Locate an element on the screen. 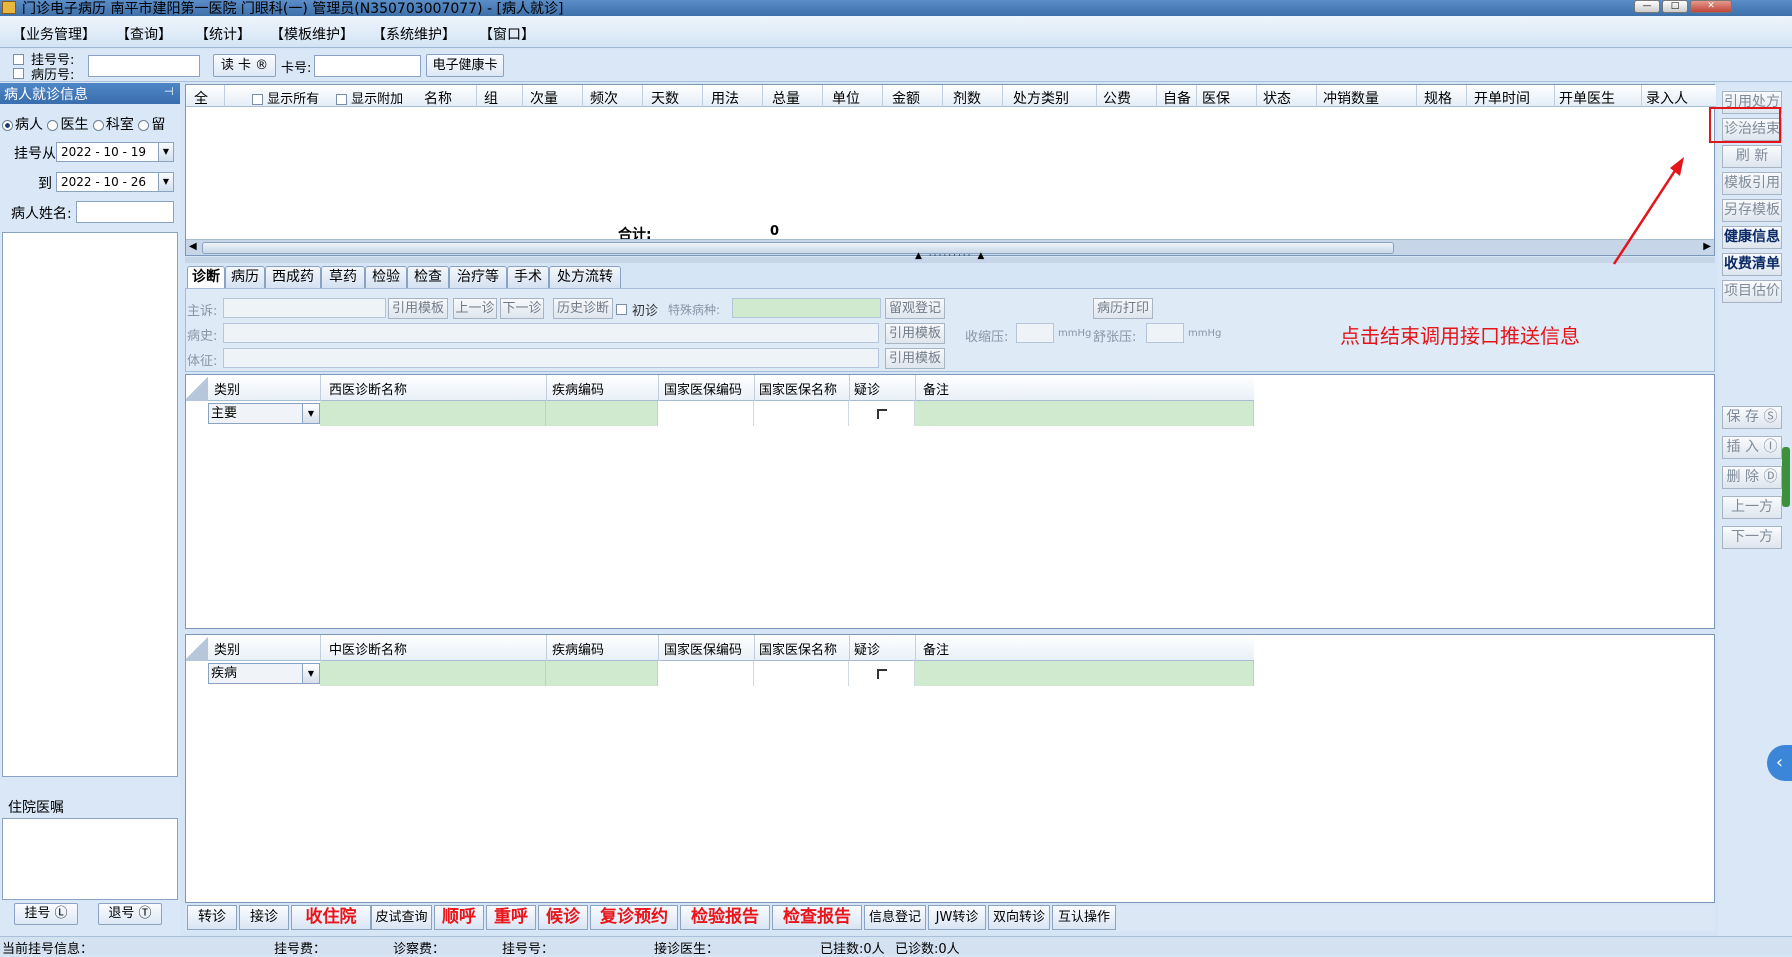 This screenshot has height=957, width=1792. scroll-indicator is located at coordinates (1786, 477).